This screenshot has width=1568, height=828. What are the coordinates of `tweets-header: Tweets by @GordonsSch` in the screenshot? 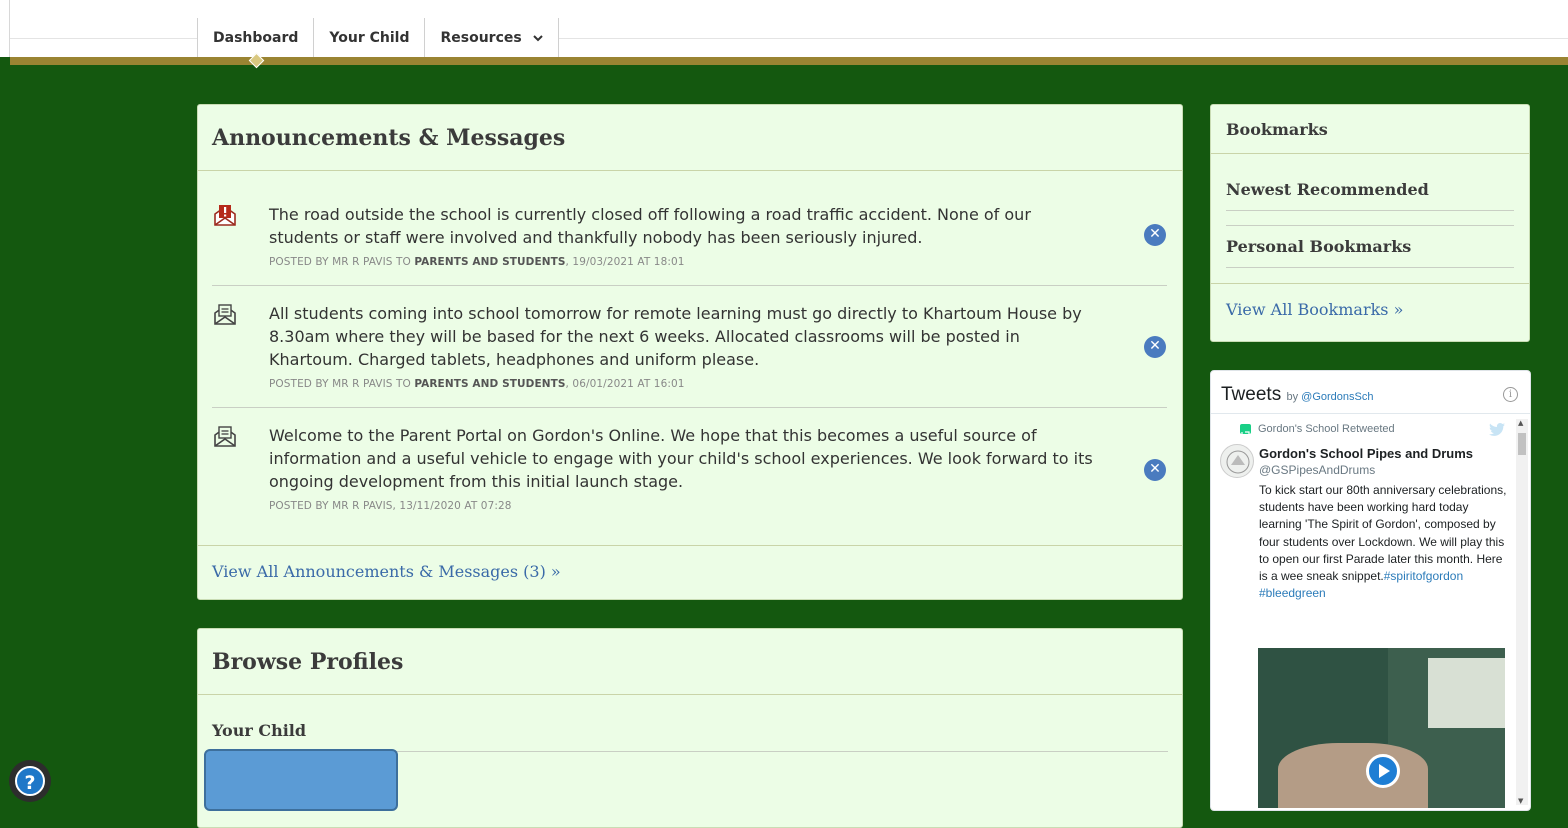 It's located at (1297, 395).